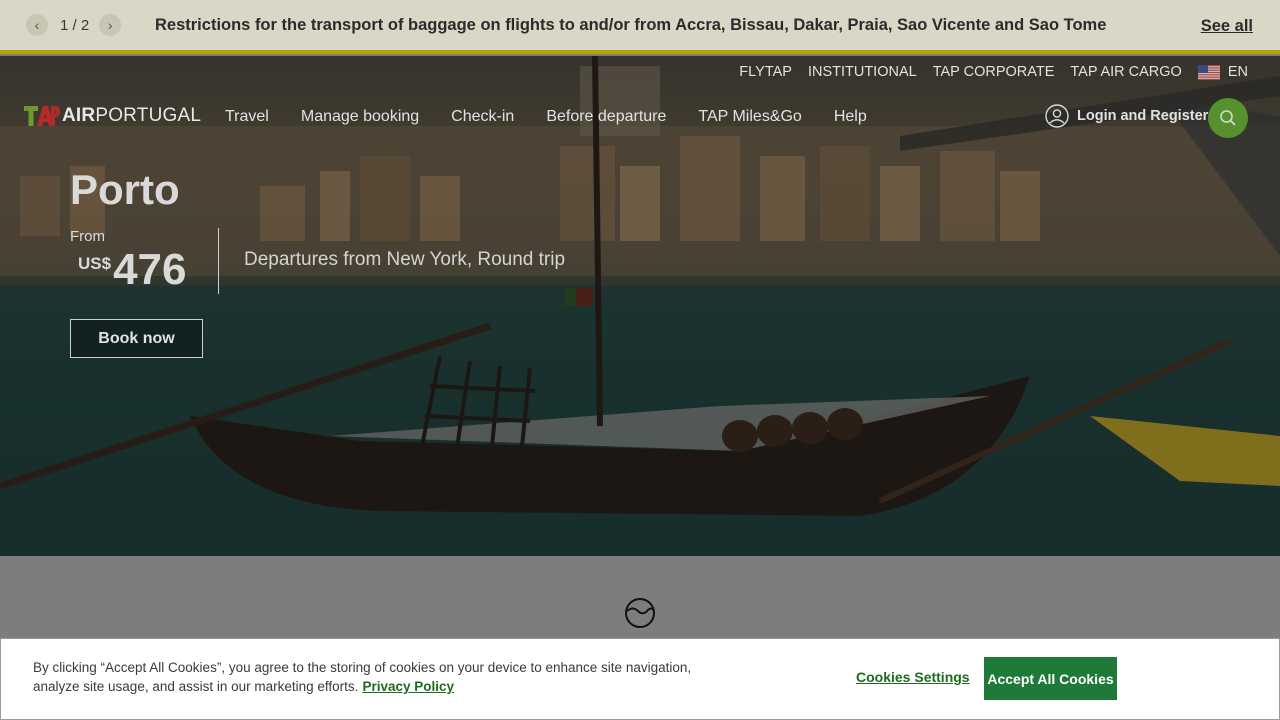 The width and height of the screenshot is (1280, 720). What do you see at coordinates (1125, 72) in the screenshot?
I see `tap-air-cargo-link: TAP AIR CARGO` at bounding box center [1125, 72].